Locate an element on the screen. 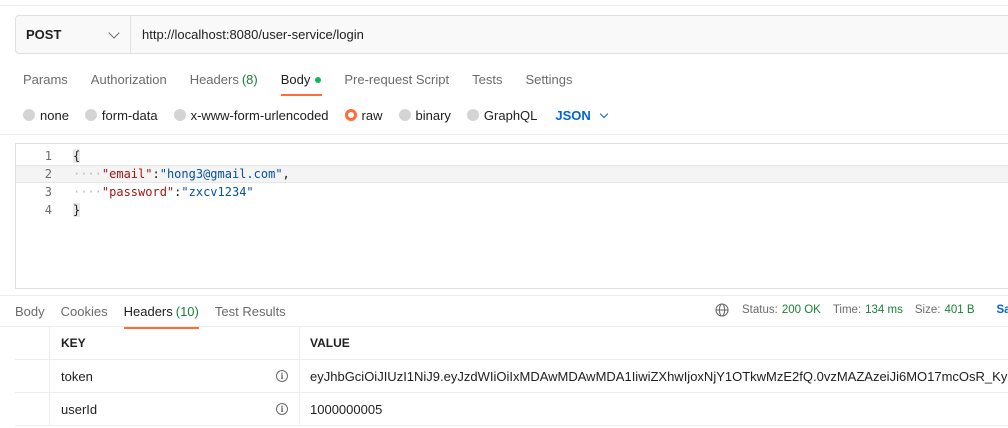 This screenshot has width=1008, height=428. response-tabs: Body Cookies Headers (10) Test Results is located at coordinates (158, 316).